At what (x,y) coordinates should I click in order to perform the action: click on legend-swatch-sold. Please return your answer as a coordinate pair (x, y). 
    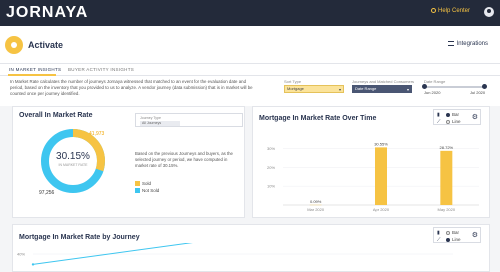
    Looking at the image, I should click on (137, 183).